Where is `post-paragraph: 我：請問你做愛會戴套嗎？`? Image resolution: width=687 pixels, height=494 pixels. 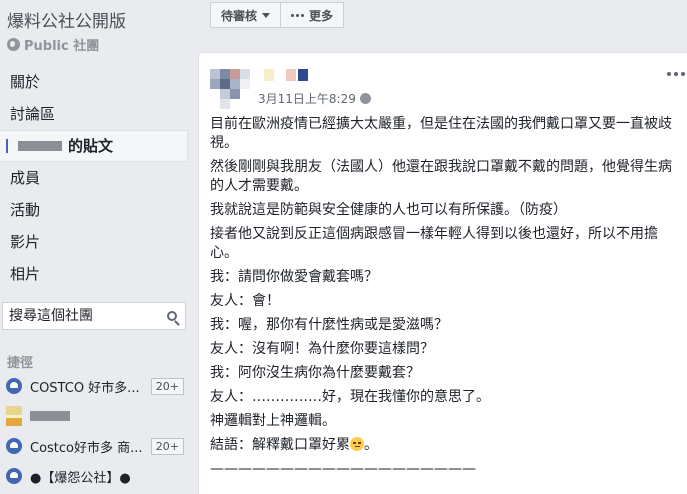
post-paragraph: 我：請問你做愛會戴套嗎？ is located at coordinates (294, 277).